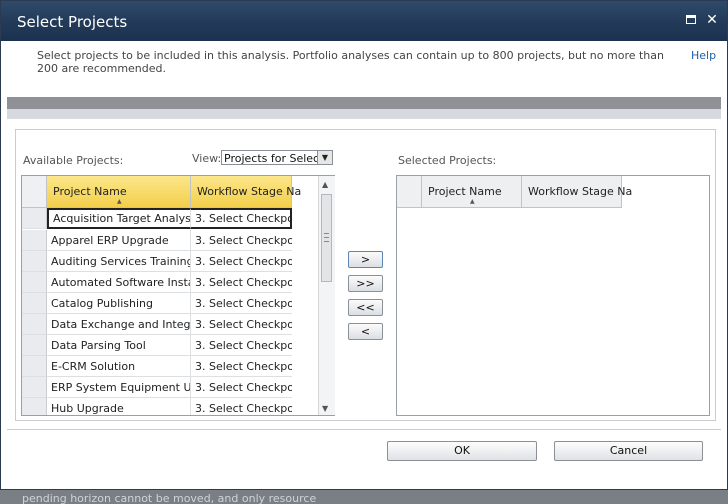 The image size is (728, 504). What do you see at coordinates (365, 331) in the screenshot?
I see `remove-selected-button: <` at bounding box center [365, 331].